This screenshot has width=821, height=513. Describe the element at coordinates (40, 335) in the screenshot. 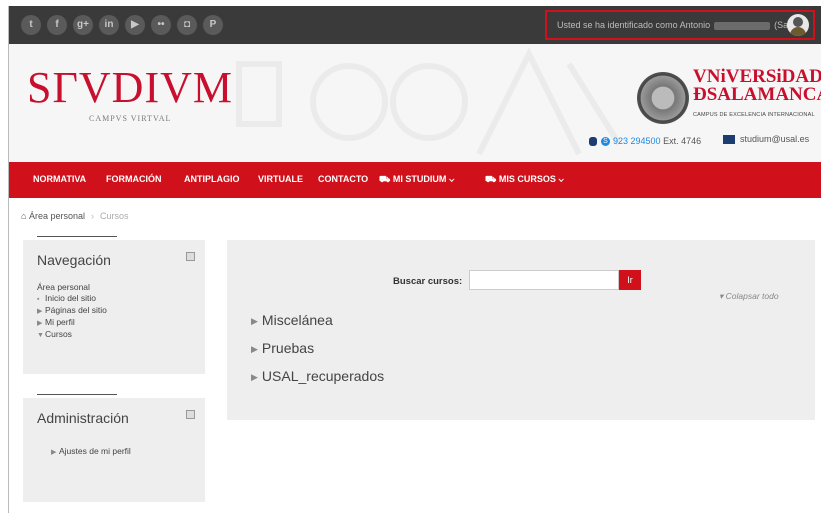

I see `collapse-arrow-icon: ▼` at that location.